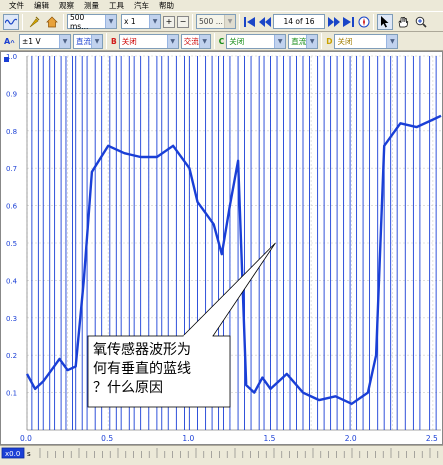 This screenshot has width=443, height=465. I want to click on multiplier-select: x 1 ▼, so click(141, 21).